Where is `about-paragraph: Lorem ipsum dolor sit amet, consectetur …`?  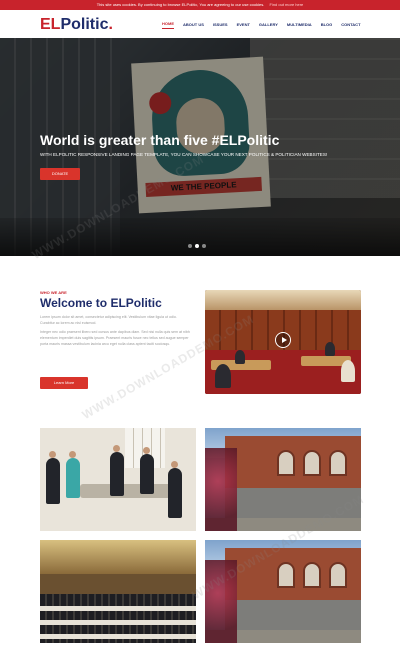 about-paragraph: Lorem ipsum dolor sit amet, consectetur … is located at coordinates (108, 320).